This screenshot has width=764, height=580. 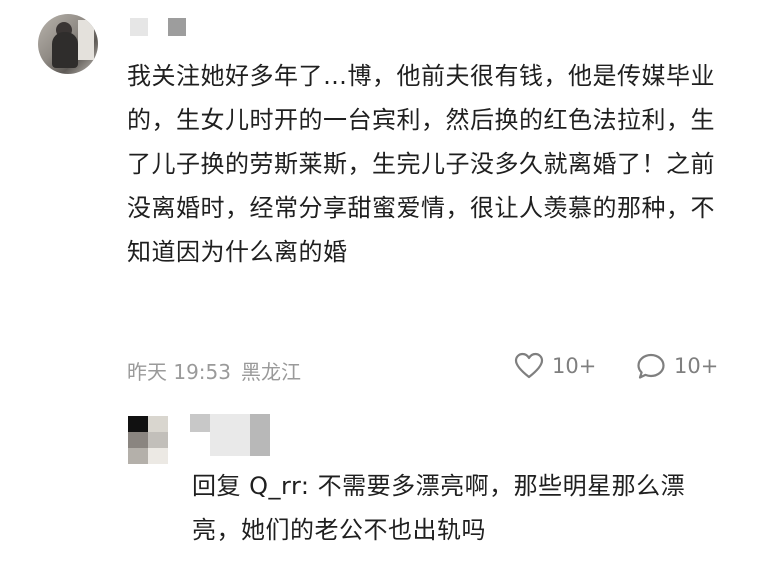 I want to click on like-count: 10+, so click(x=574, y=366).